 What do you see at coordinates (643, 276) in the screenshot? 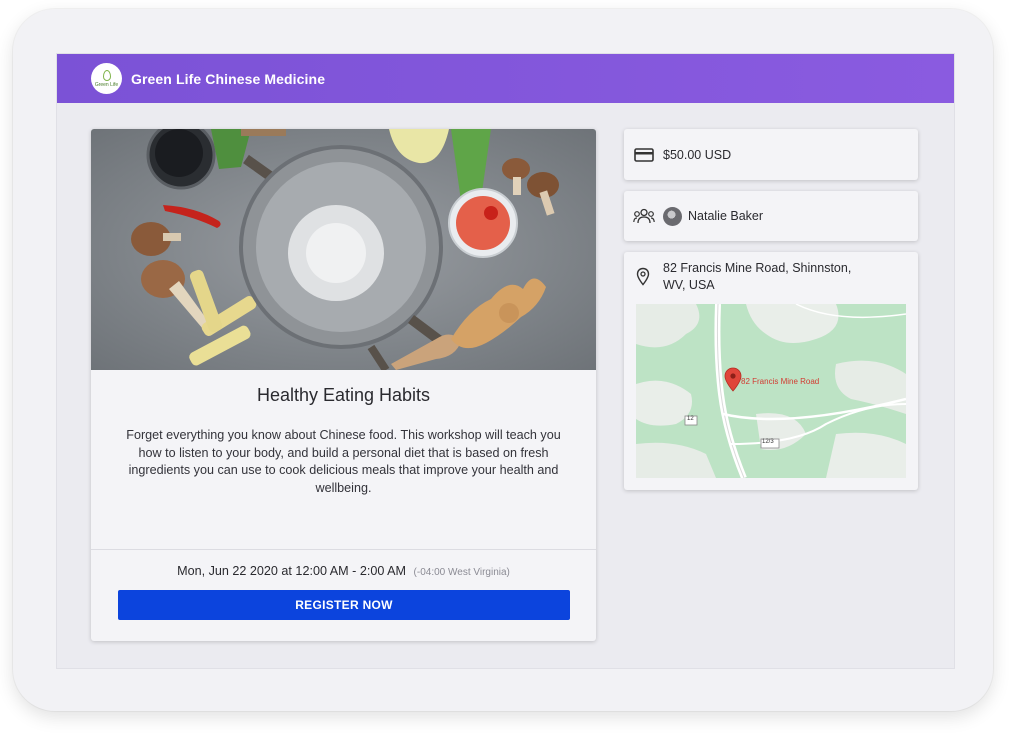
I see `map-pin-icon` at bounding box center [643, 276].